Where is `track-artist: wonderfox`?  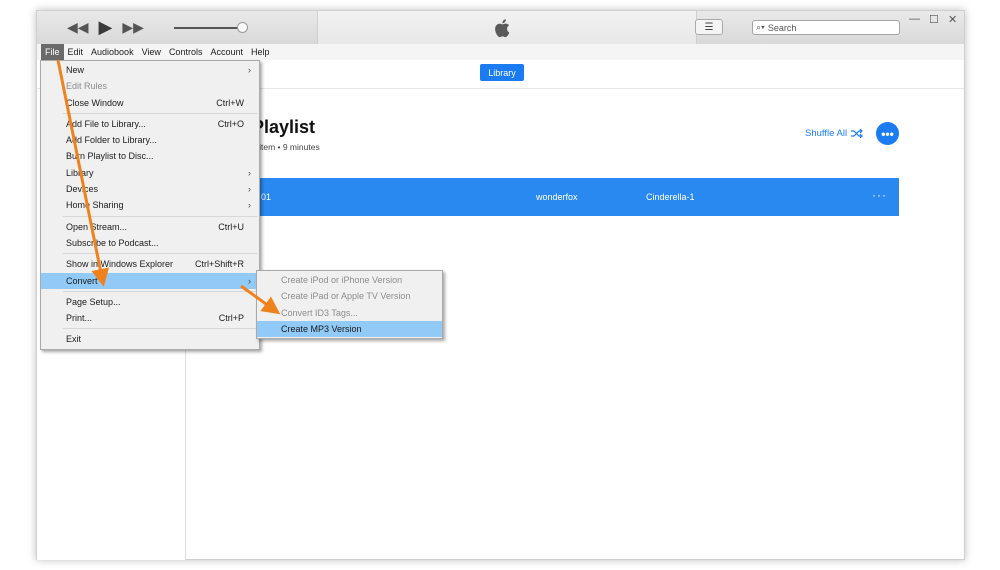 track-artist: wonderfox is located at coordinates (557, 197).